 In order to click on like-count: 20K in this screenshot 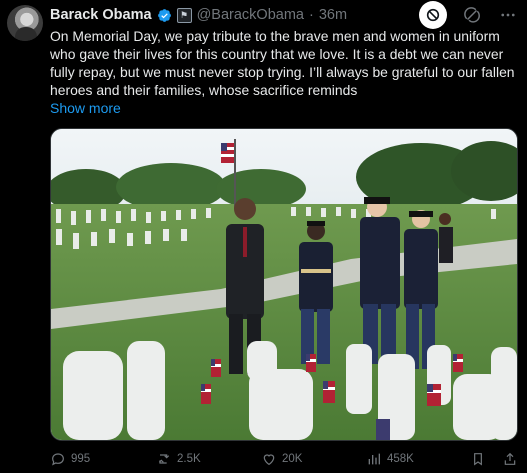, I will do `click(292, 459)`.